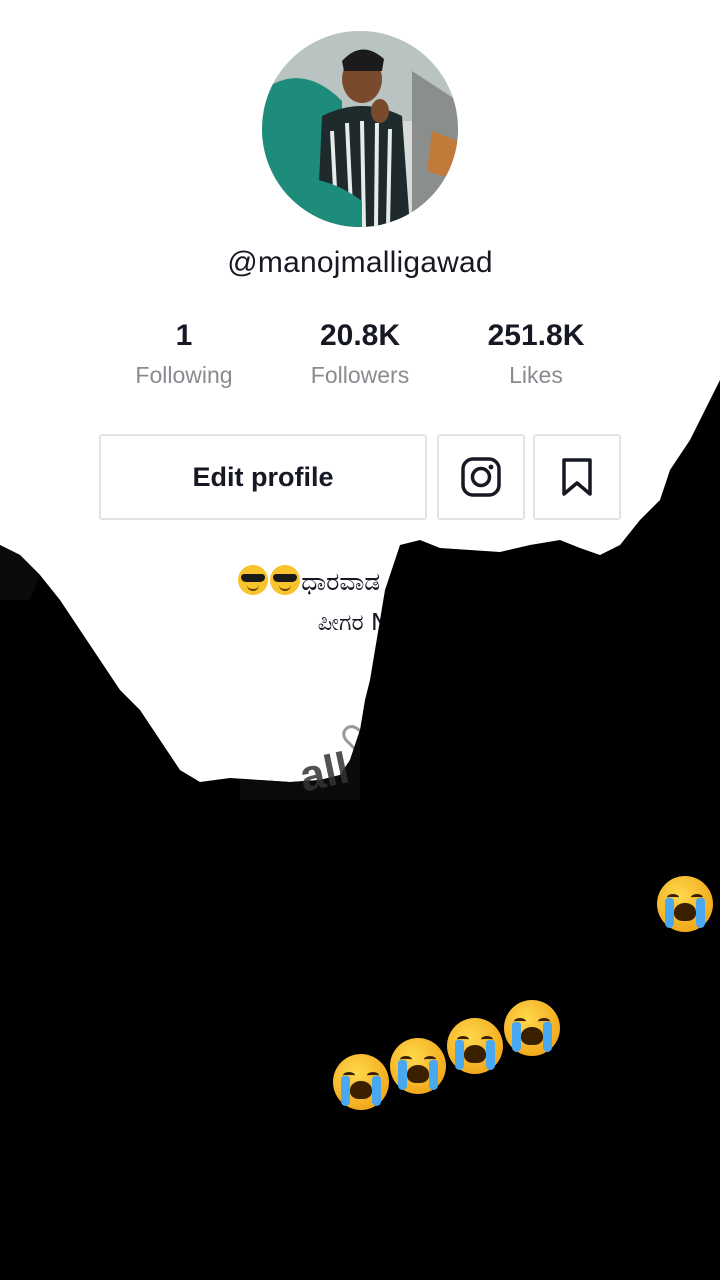  Describe the element at coordinates (184, 335) in the screenshot. I see `following-count: 1` at that location.